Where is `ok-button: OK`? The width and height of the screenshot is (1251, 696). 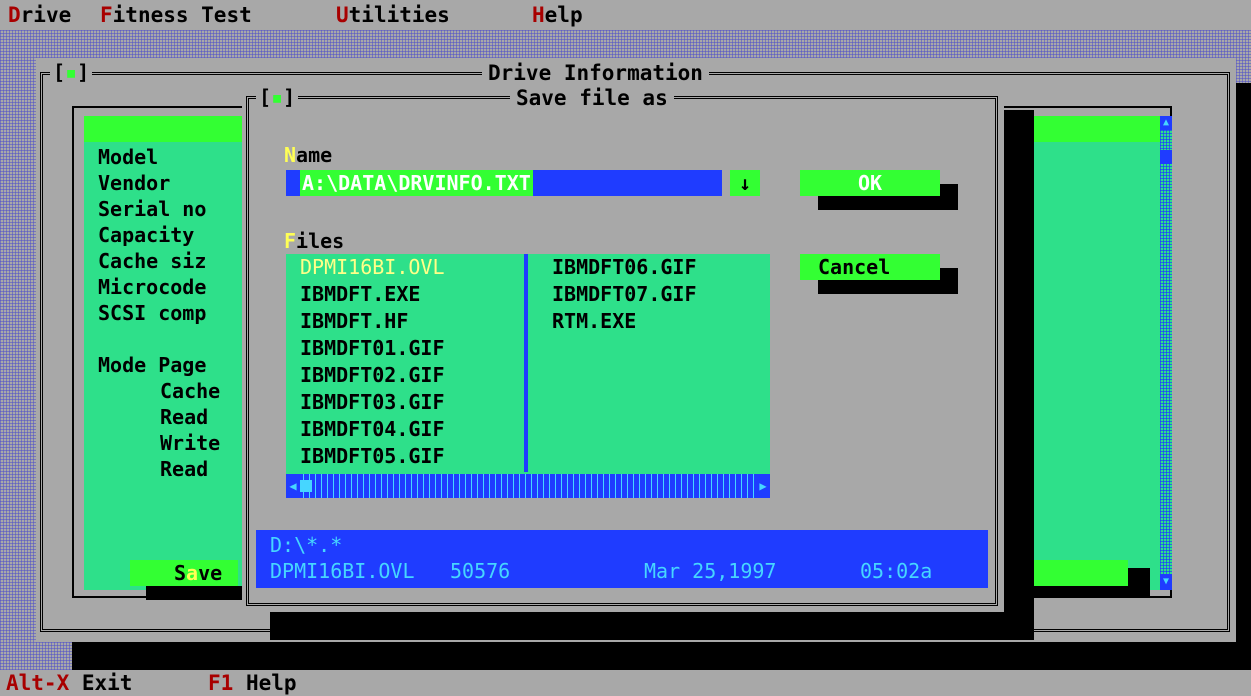 ok-button: OK is located at coordinates (870, 183).